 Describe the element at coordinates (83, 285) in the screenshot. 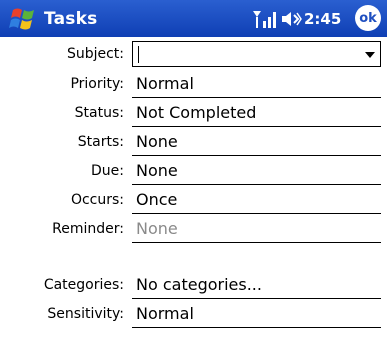

I see `categories-label: Categories:` at that location.